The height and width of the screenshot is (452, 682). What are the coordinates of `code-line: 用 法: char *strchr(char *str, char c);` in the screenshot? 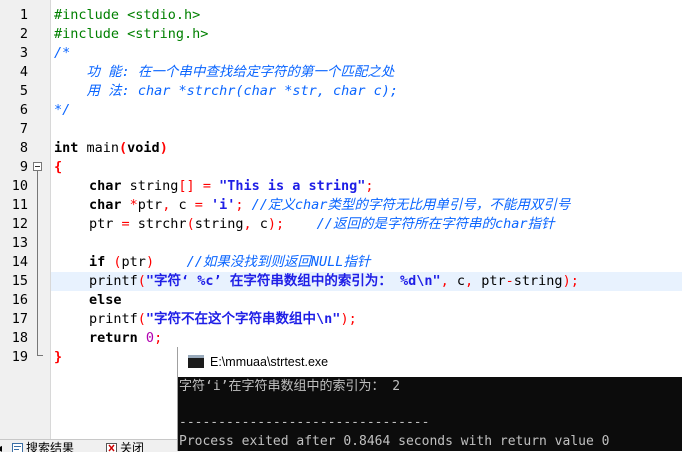 It's located at (226, 91).